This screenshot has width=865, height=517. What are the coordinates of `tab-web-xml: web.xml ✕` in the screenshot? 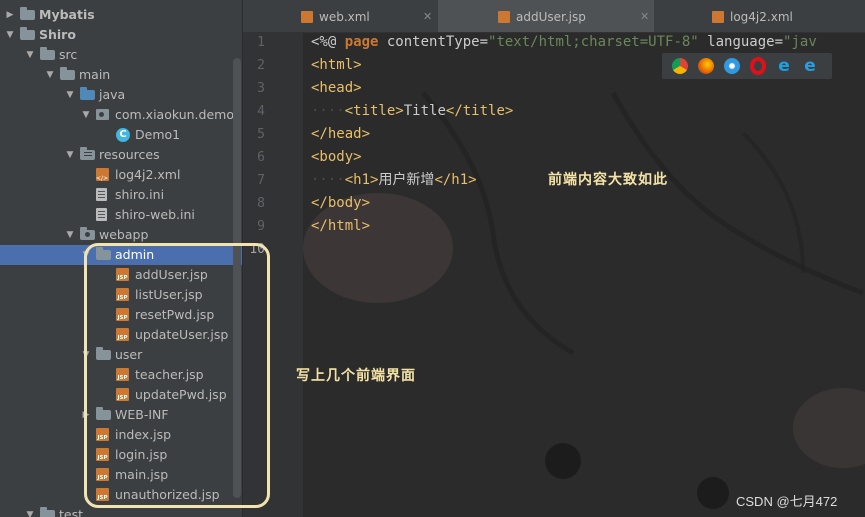 It's located at (340, 16).